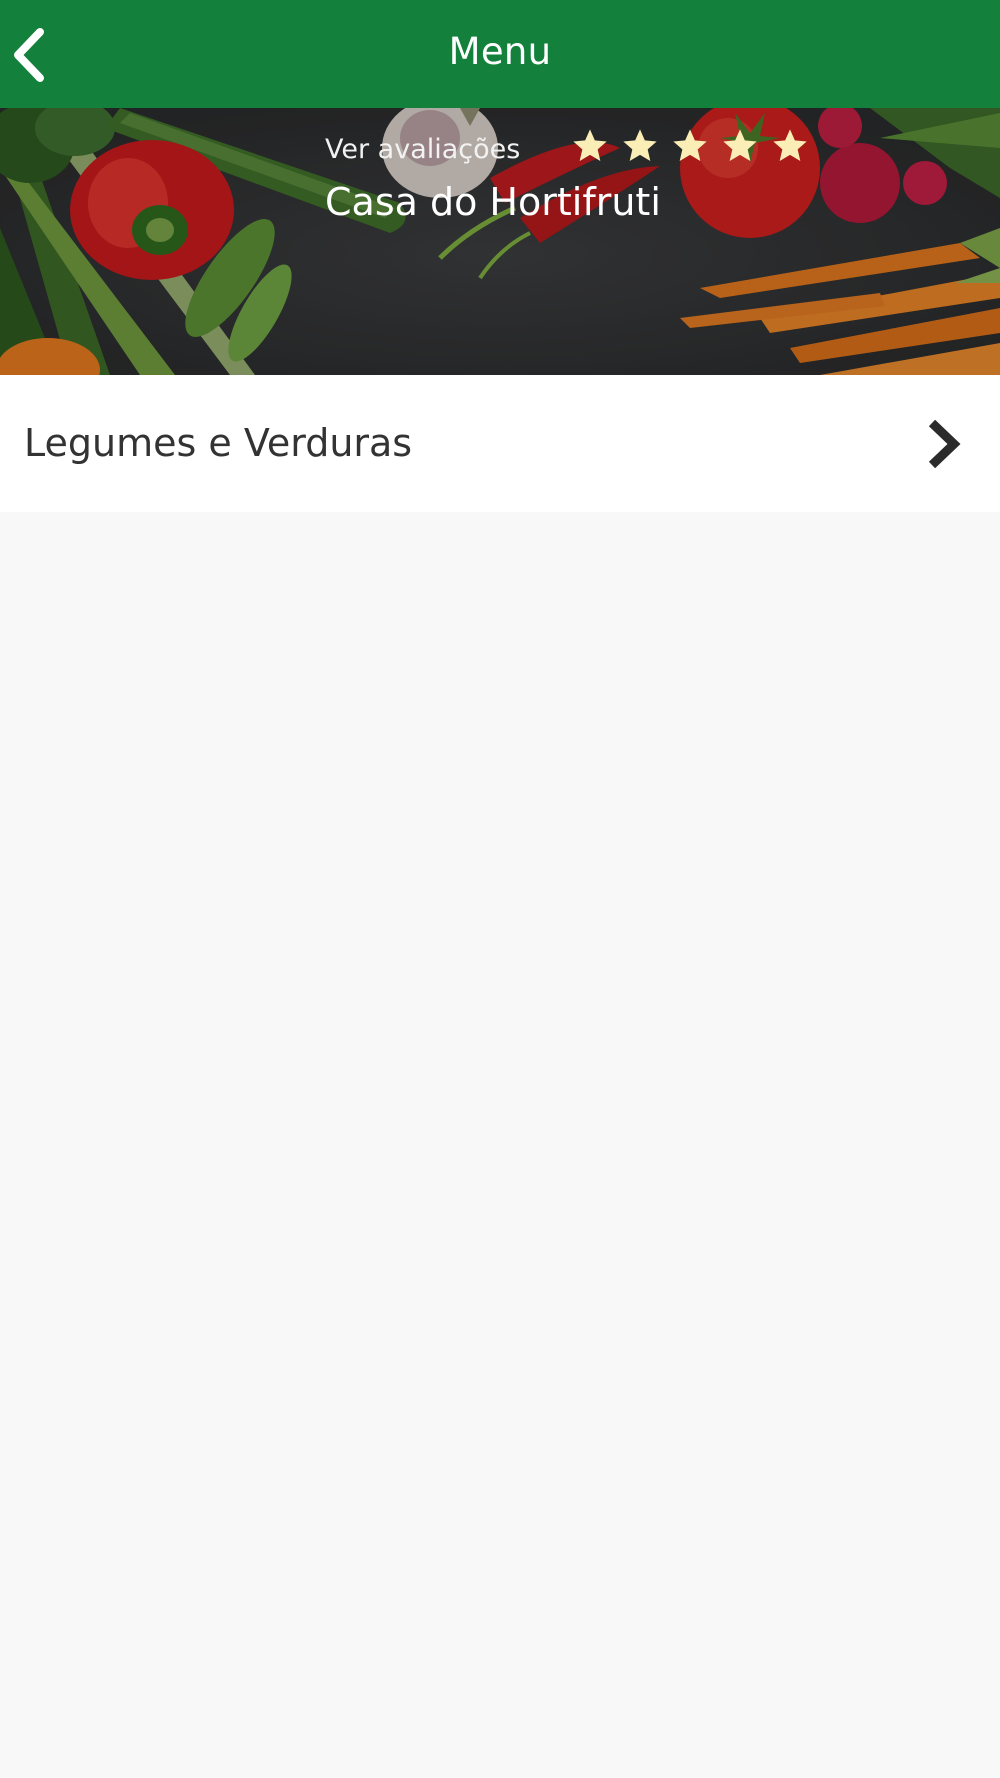 The width and height of the screenshot is (1000, 1778). I want to click on category-item-legumes-e-verduras: Legumes e Verduras, so click(500, 443).